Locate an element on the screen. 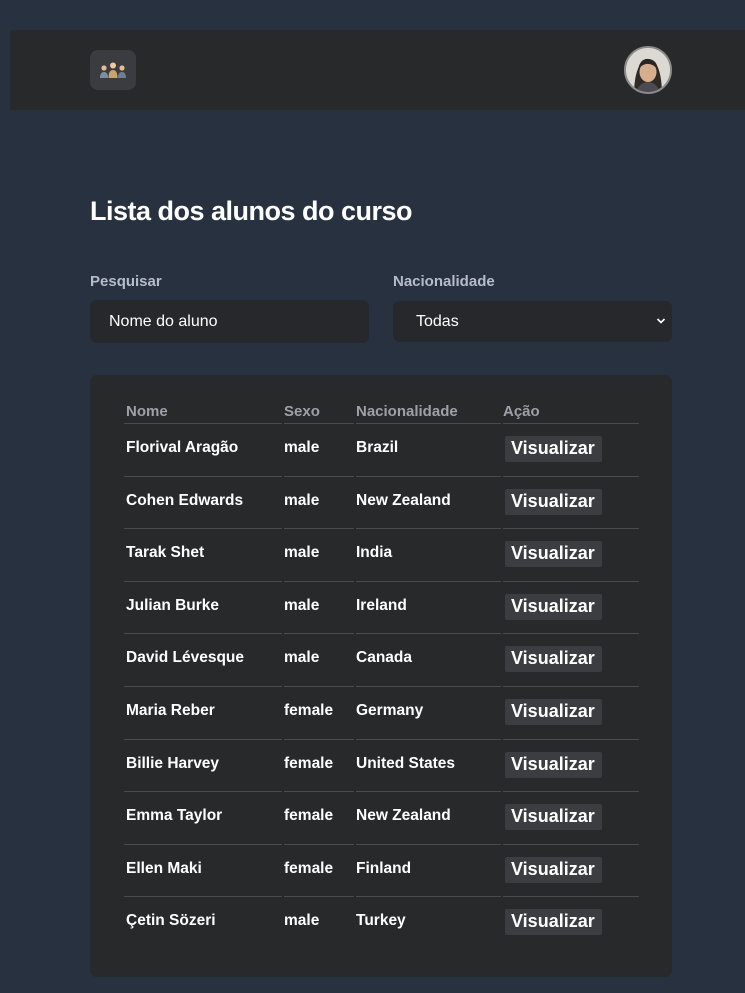 This screenshot has height=993, width=745. column-header-nacionalidade: Nacionalidade is located at coordinates (428, 412).